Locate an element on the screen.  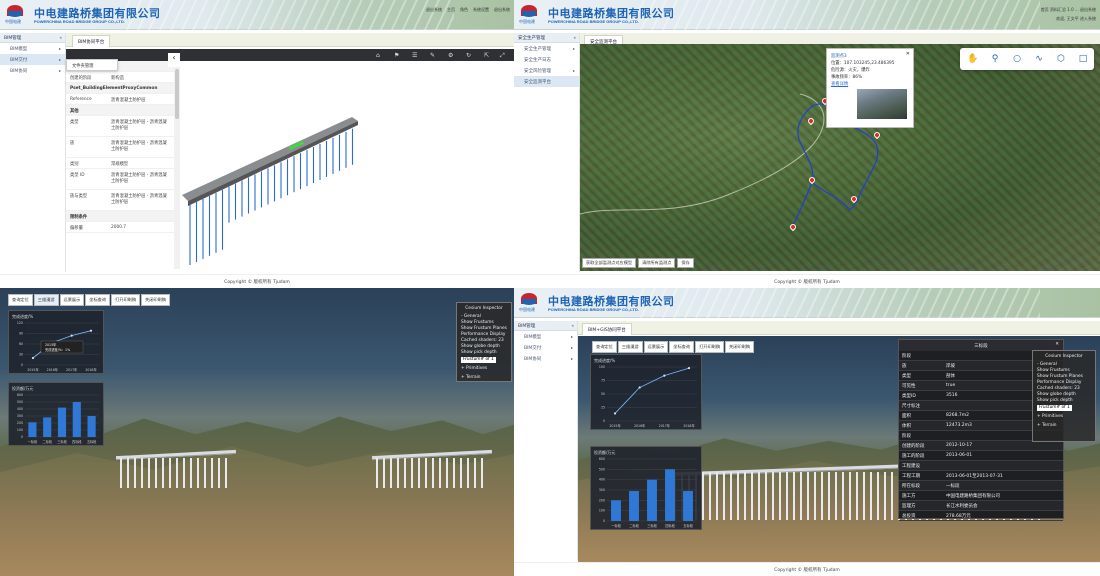
y-tick-label: 75 is located at coordinates (603, 381).